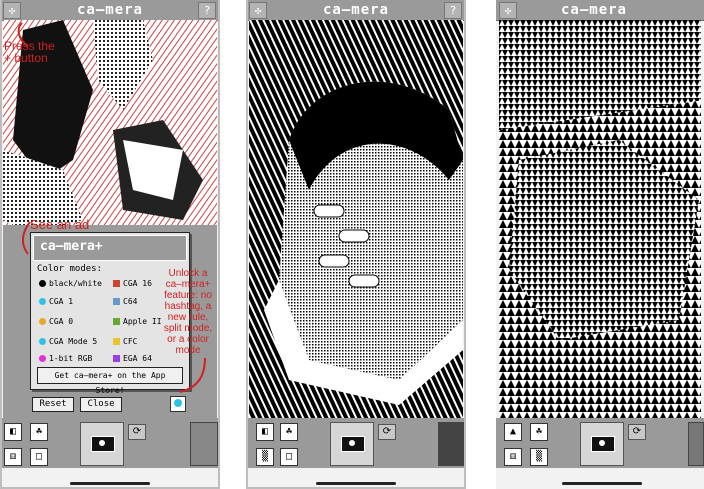  Describe the element at coordinates (513, 457) in the screenshot. I see `dice-icon: ⚅` at that location.